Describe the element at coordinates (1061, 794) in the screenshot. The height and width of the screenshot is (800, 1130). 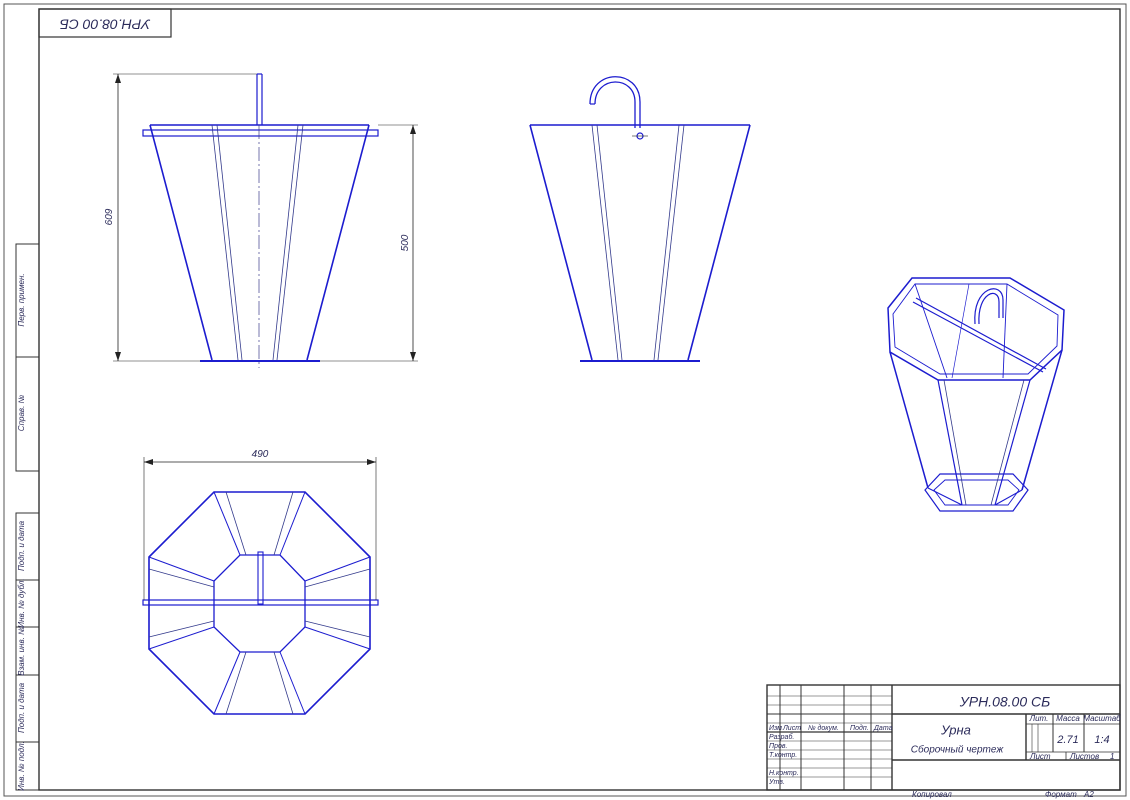
I see `footer-format-label: Формат` at that location.